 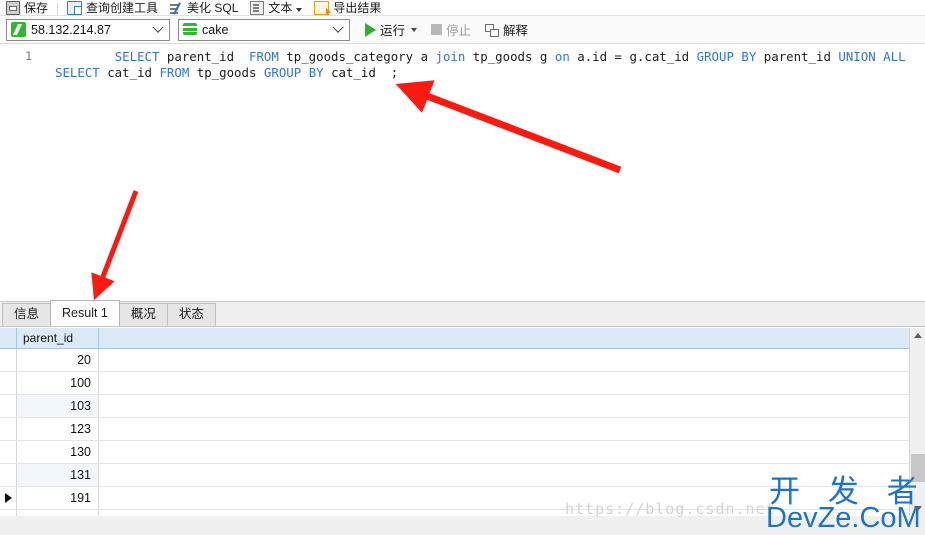 What do you see at coordinates (58, 475) in the screenshot?
I see `cell-parent-id: 131` at bounding box center [58, 475].